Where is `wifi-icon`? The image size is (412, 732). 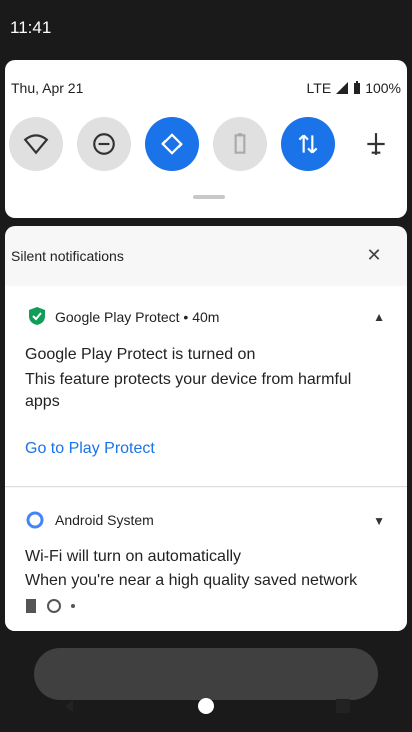
wifi-icon is located at coordinates (36, 144).